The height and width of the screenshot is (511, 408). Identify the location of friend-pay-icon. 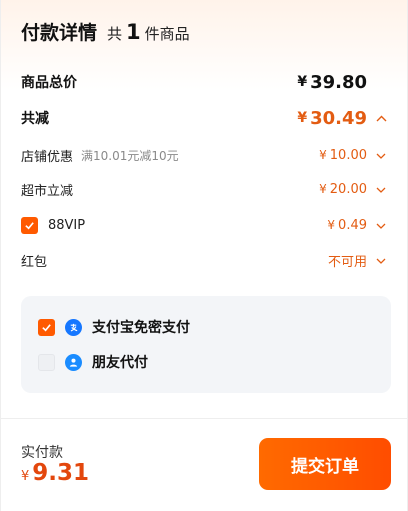
(73, 362).